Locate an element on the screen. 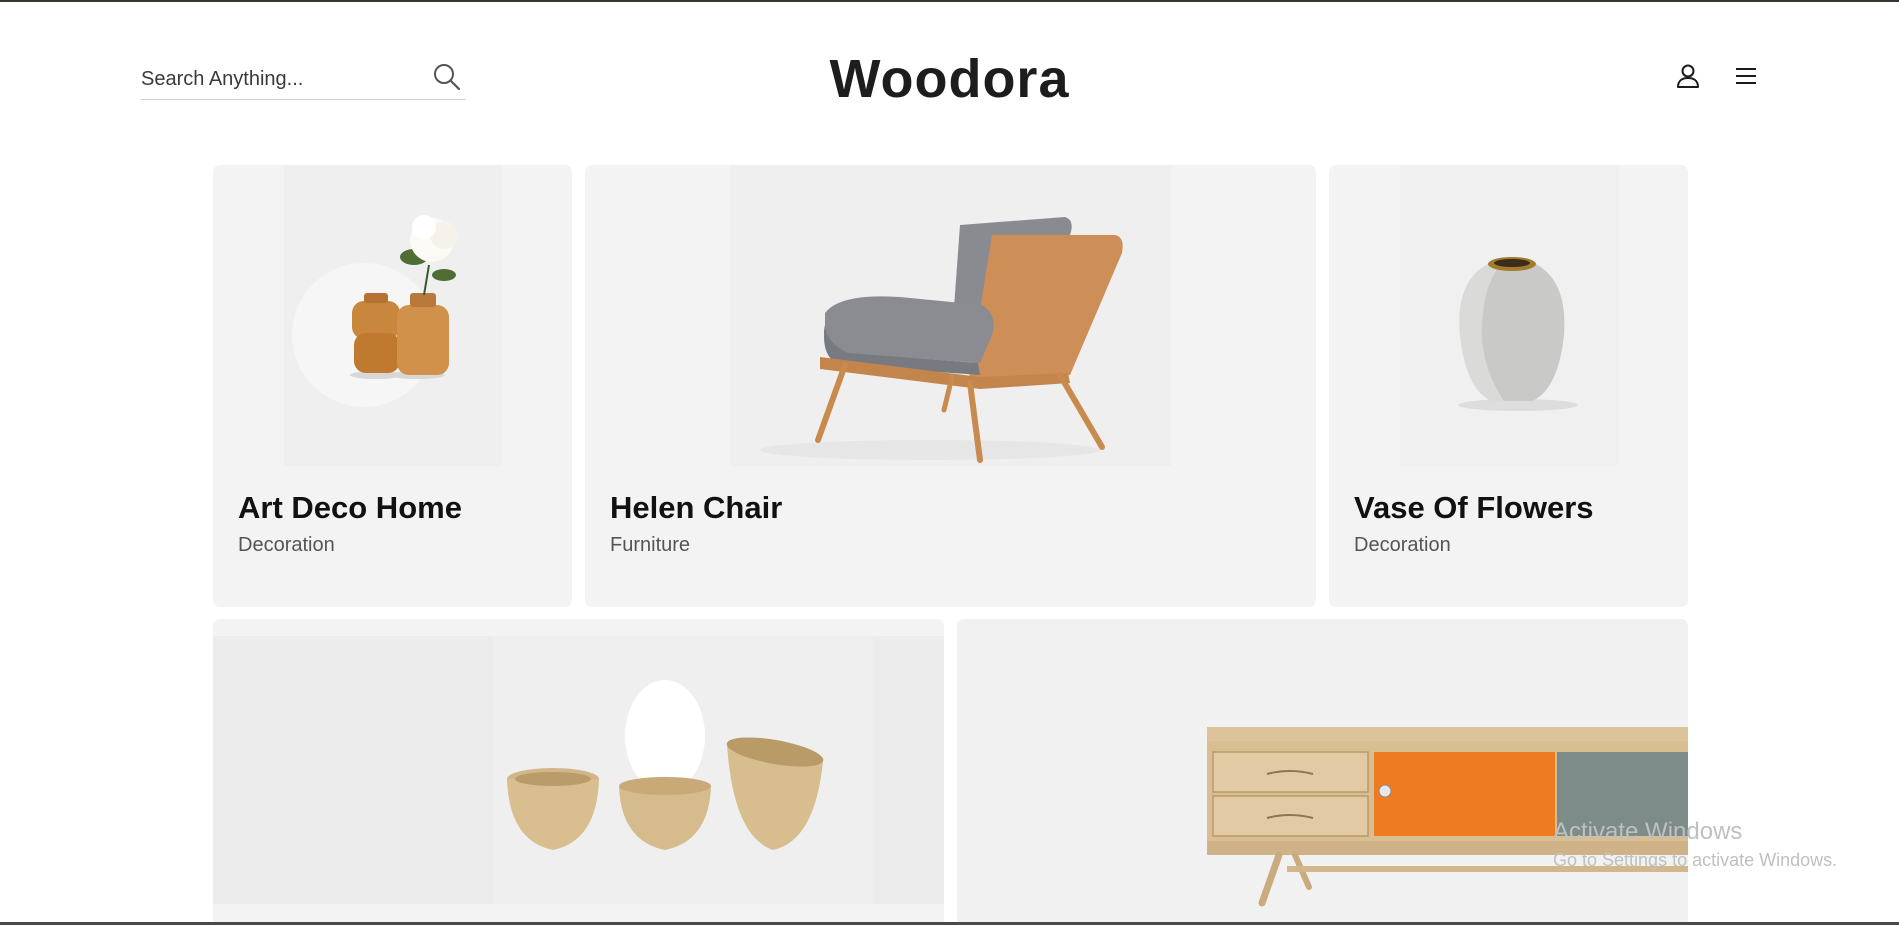  brand-logo: Woodora is located at coordinates (949, 79).